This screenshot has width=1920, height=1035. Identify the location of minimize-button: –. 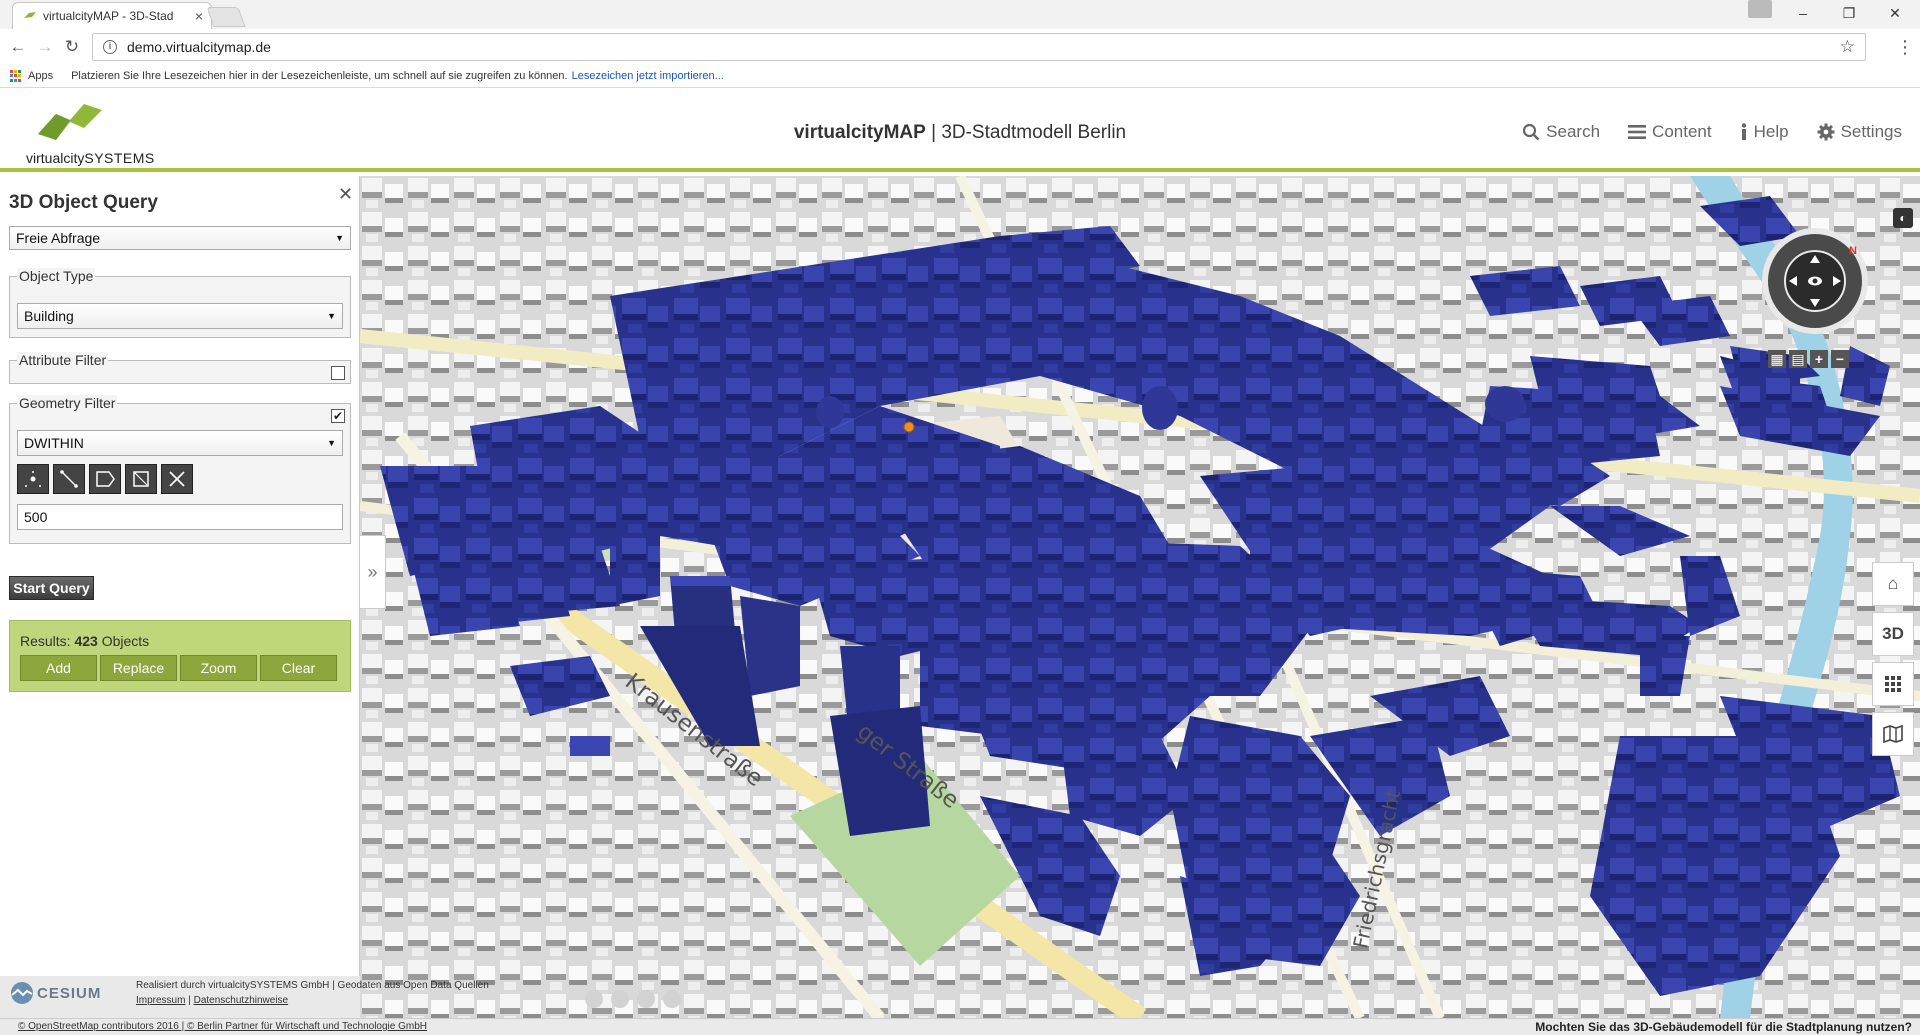
(1803, 13).